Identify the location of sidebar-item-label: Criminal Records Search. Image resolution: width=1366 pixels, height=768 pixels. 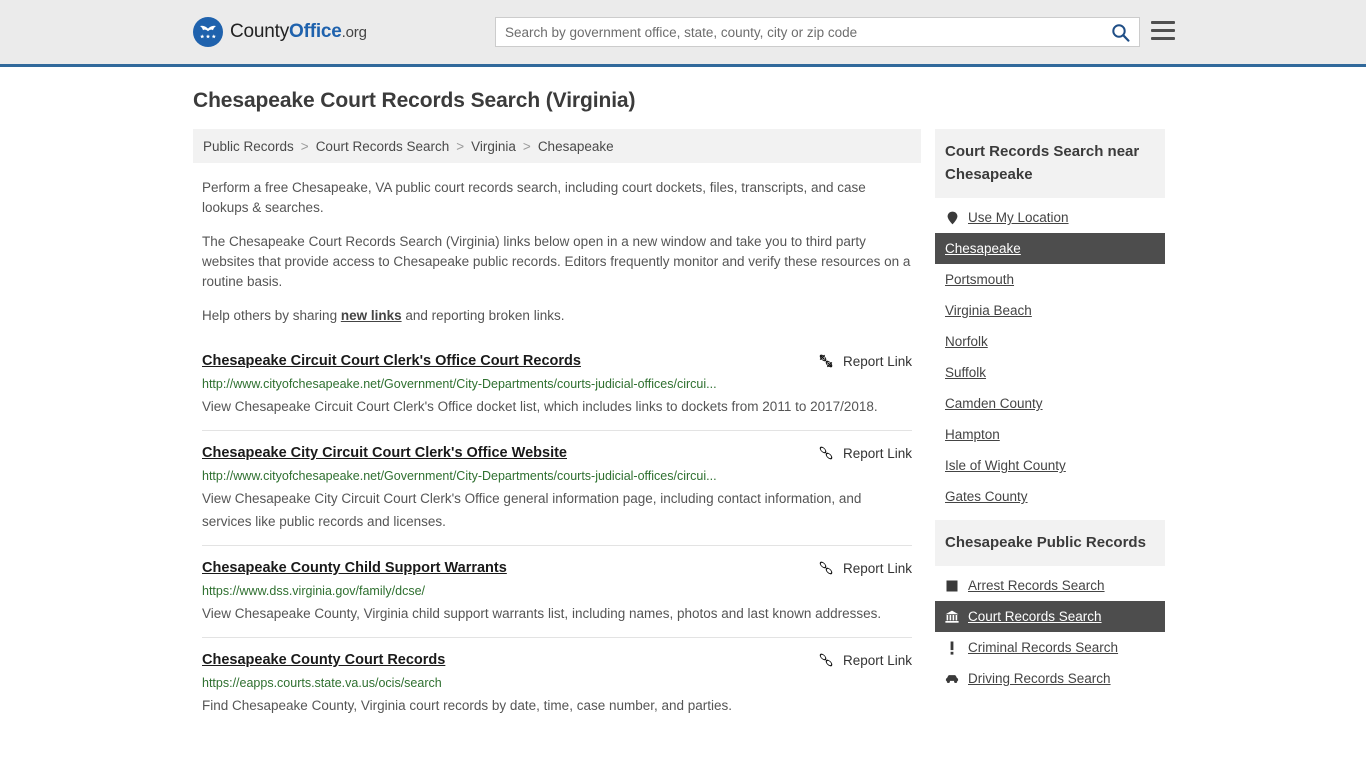
(1043, 647).